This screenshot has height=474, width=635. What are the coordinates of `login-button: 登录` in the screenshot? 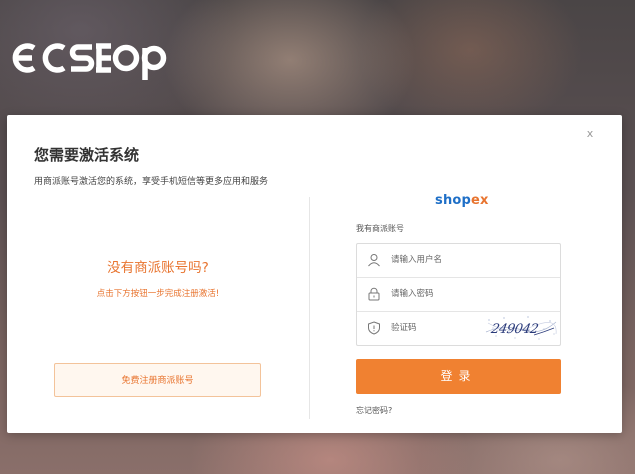 It's located at (458, 376).